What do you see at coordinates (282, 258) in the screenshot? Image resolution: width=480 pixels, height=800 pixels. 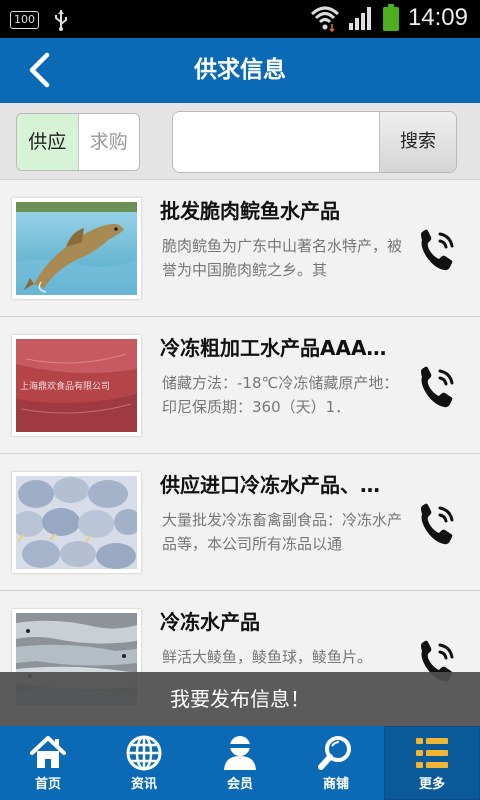 I see `item-description: 脆肉鲩鱼为广东中山著名水特产，被誉为中国脆肉鲩之乡。其` at bounding box center [282, 258].